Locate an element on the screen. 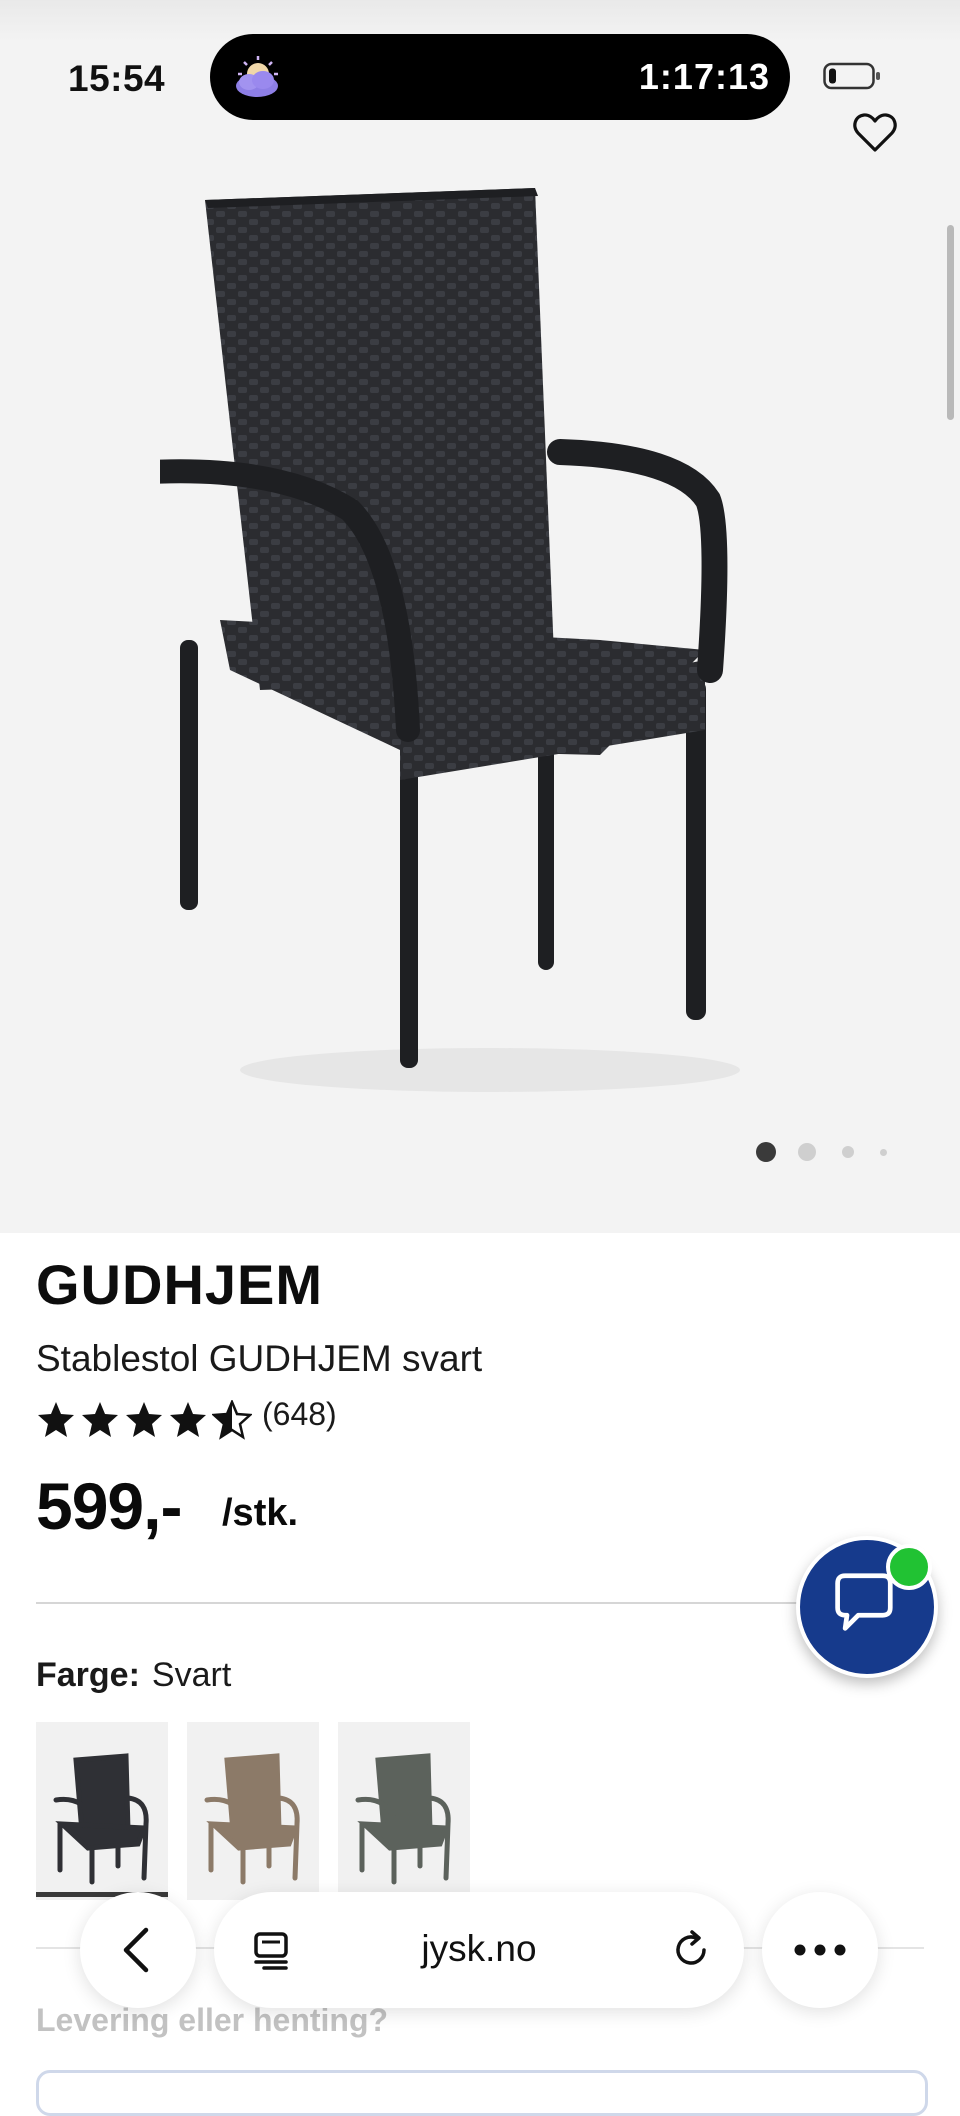 The image size is (960, 2116). product-price: 599,- is located at coordinates (109, 1506).